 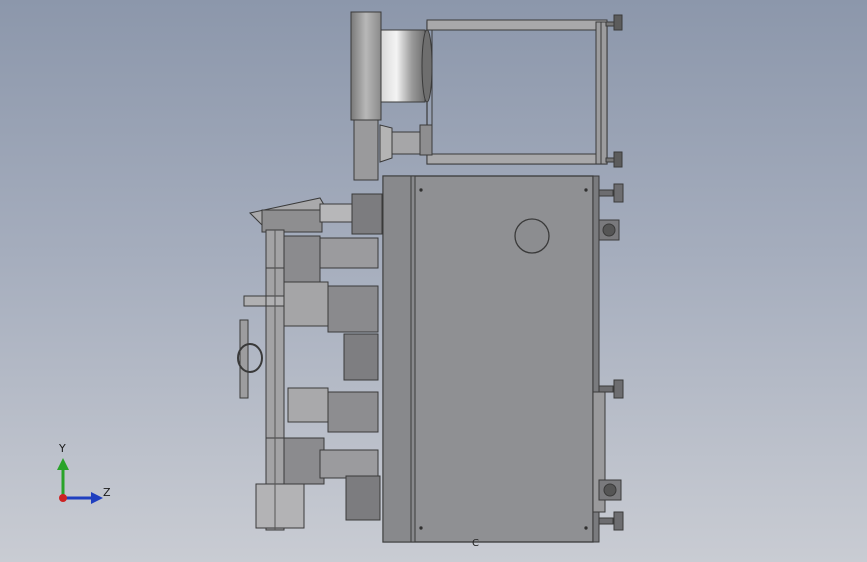 I want to click on drum-roll, so click(x=391, y=96).